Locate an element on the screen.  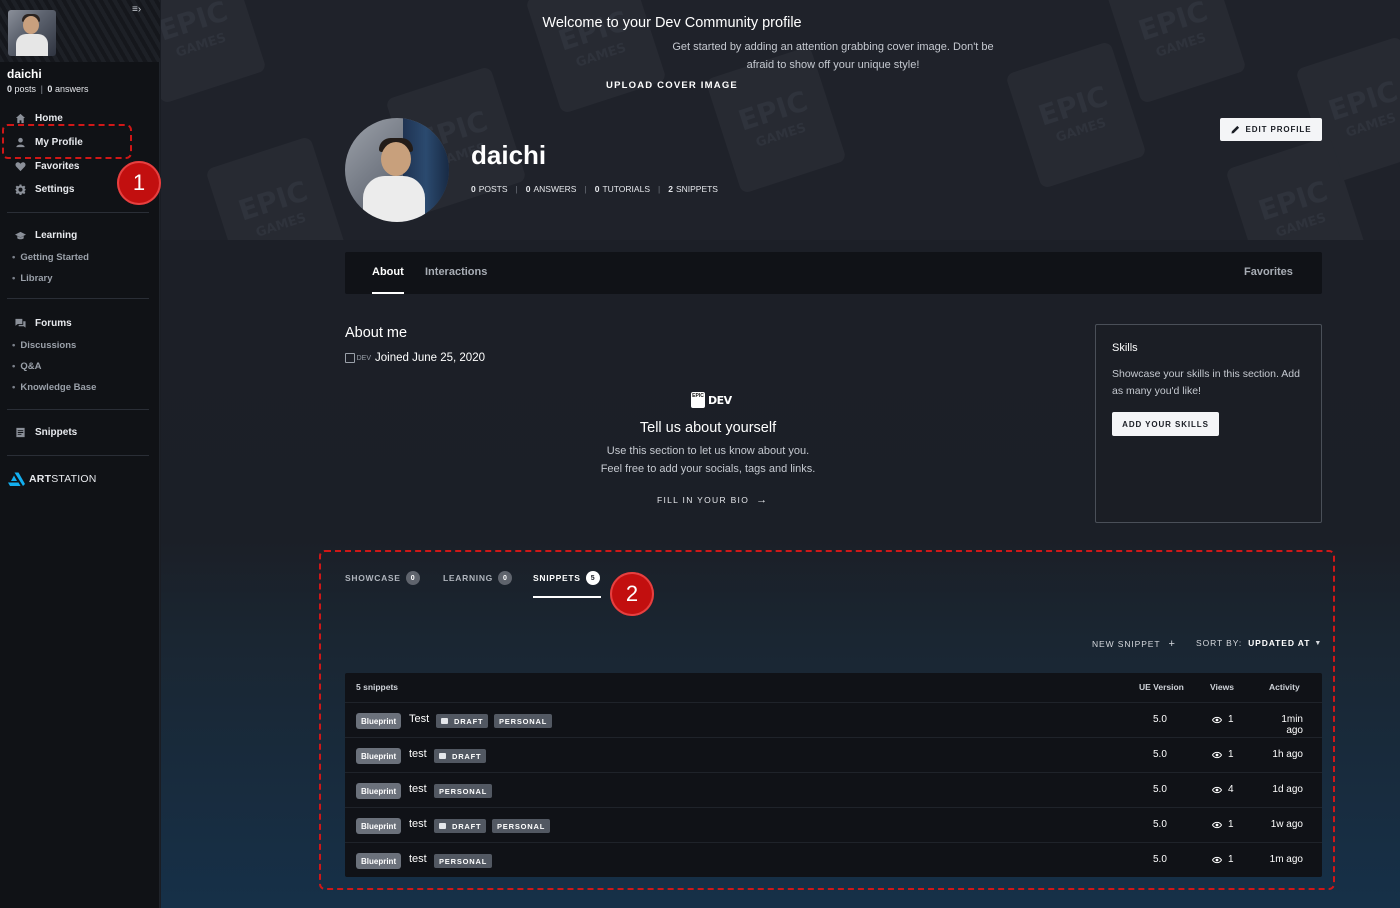
chat-bubbles-icon is located at coordinates (20, 323).